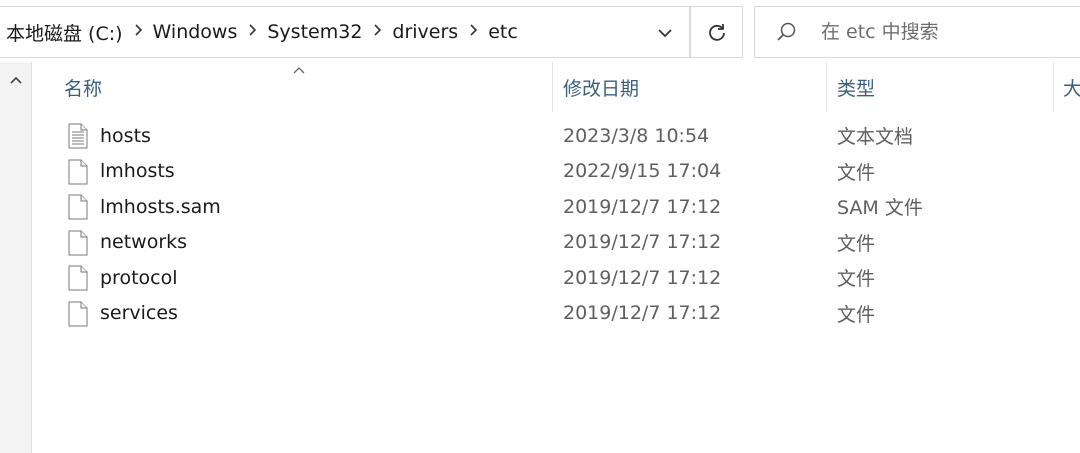 This screenshot has width=1080, height=453. I want to click on refresh-icon, so click(716, 32).